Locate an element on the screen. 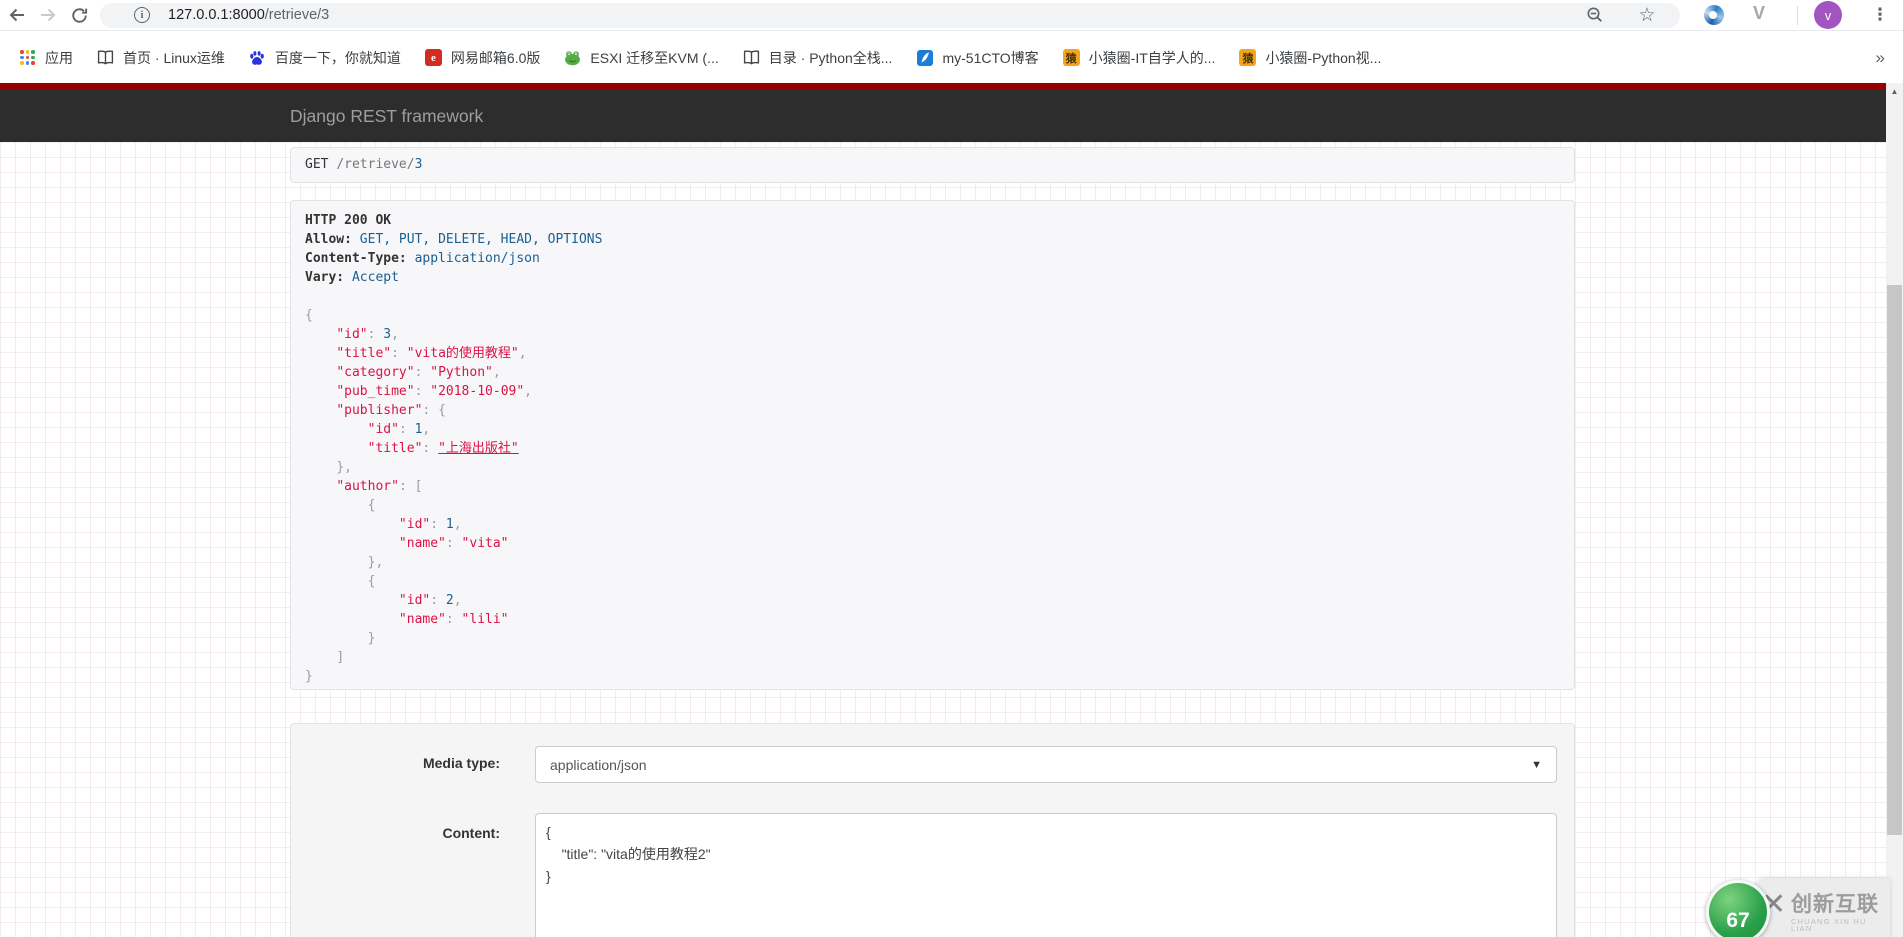 The height and width of the screenshot is (937, 1903). drf-navbar: Django REST framework is located at coordinates (943, 116).